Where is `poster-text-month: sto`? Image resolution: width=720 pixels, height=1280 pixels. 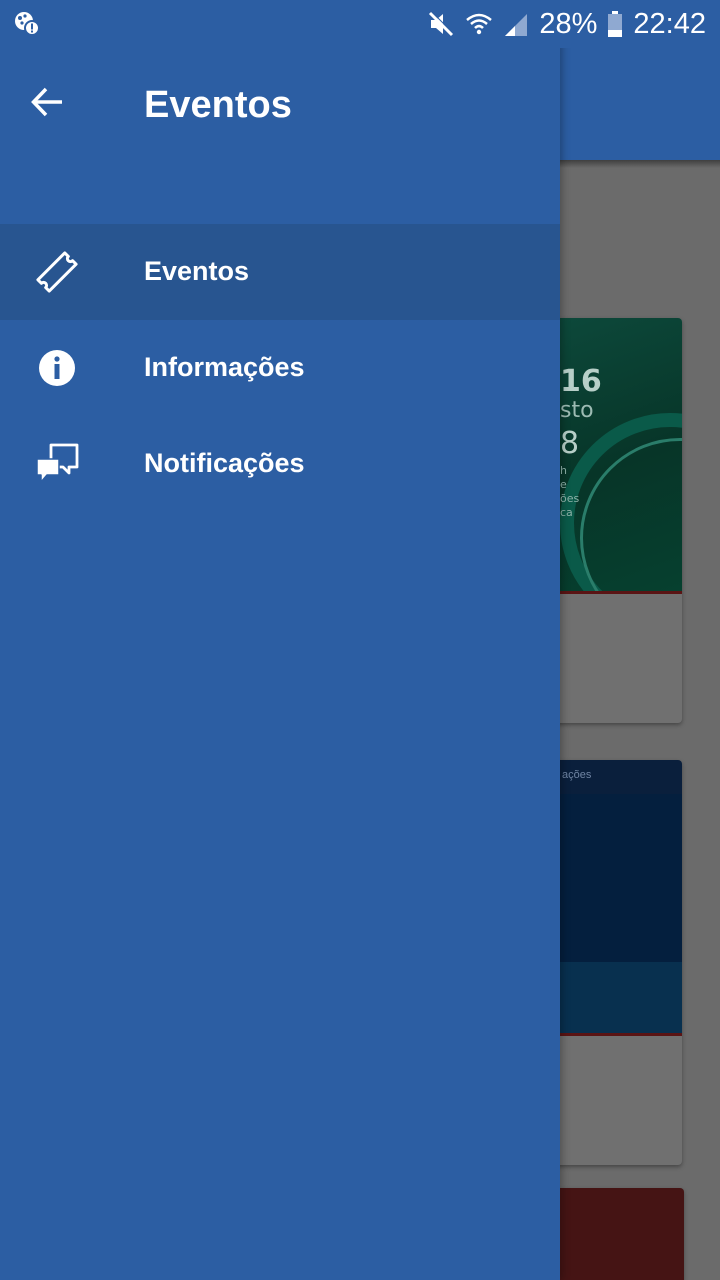 poster-text-month: sto is located at coordinates (577, 410).